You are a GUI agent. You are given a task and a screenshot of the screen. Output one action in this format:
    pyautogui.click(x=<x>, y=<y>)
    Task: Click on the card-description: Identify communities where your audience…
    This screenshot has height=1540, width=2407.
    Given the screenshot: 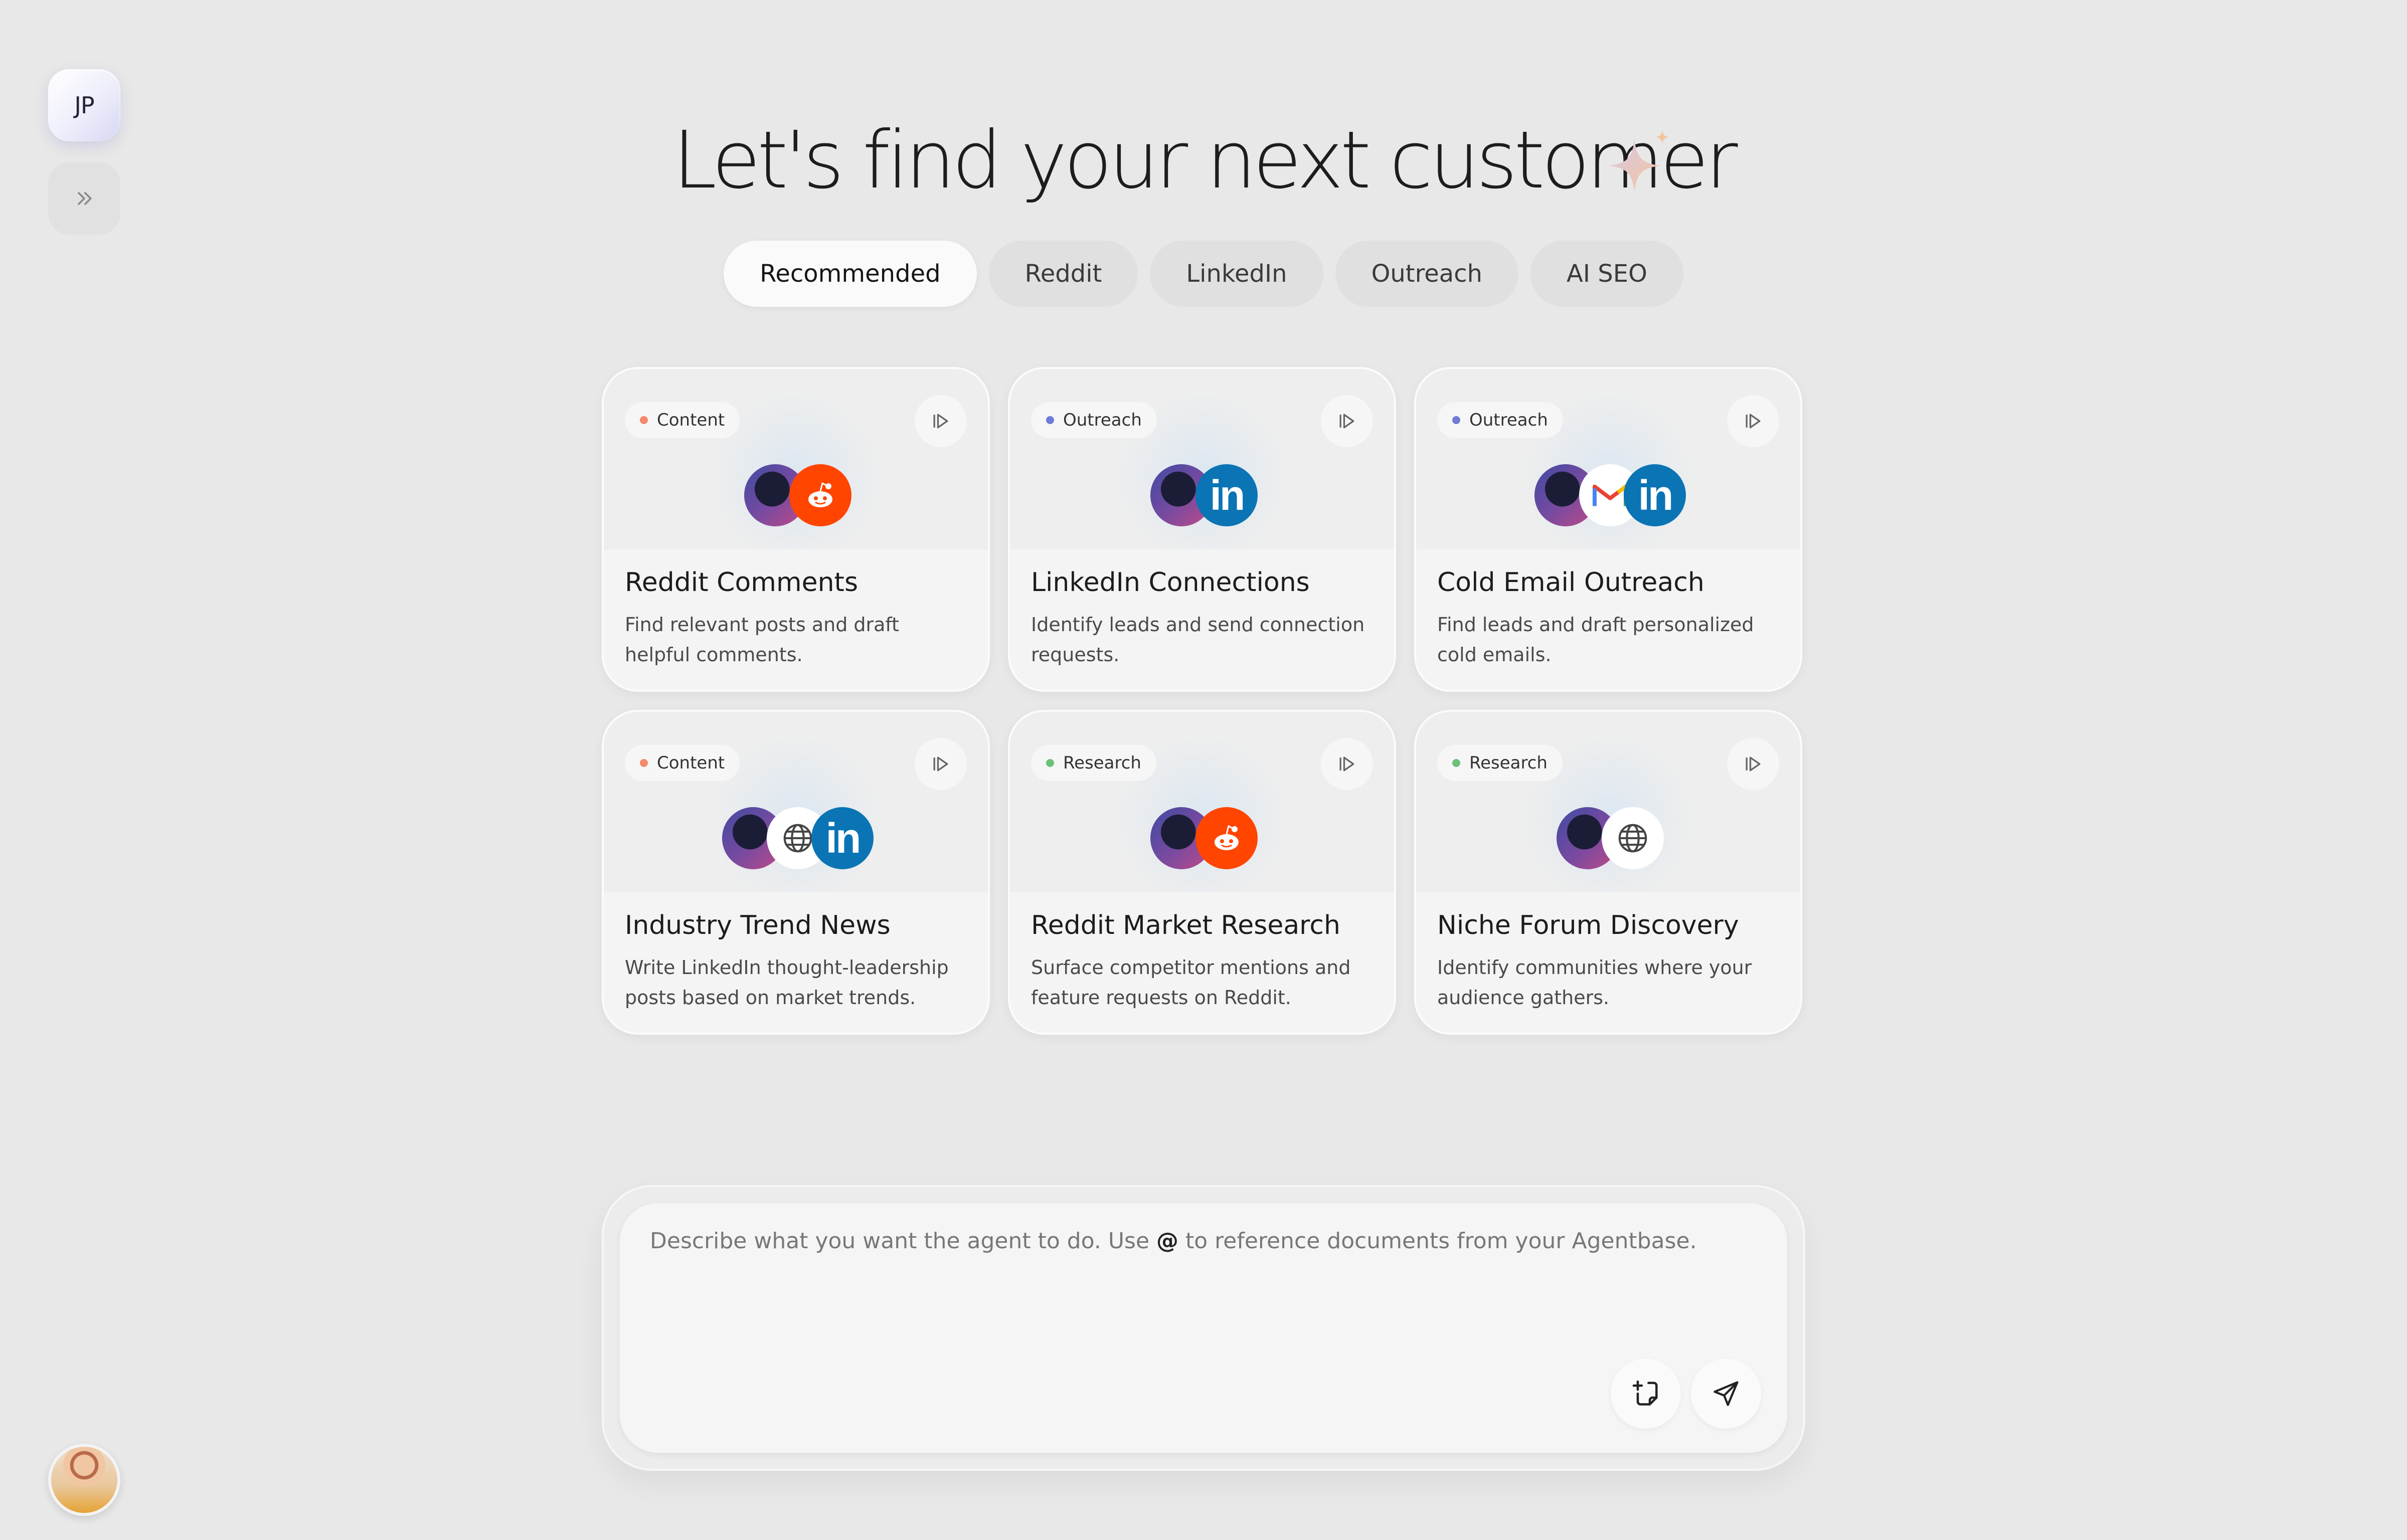 What is the action you would take?
    pyautogui.click(x=1594, y=982)
    